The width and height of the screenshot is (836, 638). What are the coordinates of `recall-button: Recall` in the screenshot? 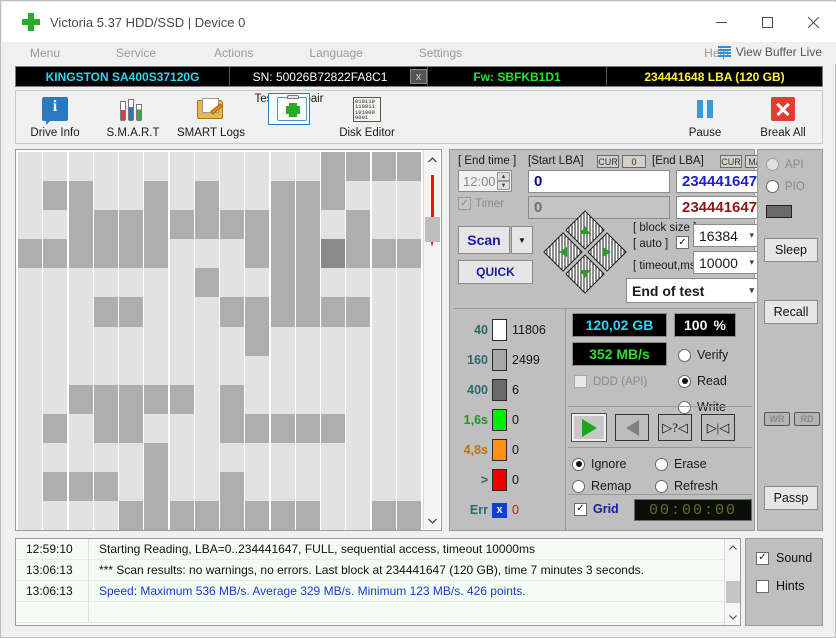 It's located at (791, 312).